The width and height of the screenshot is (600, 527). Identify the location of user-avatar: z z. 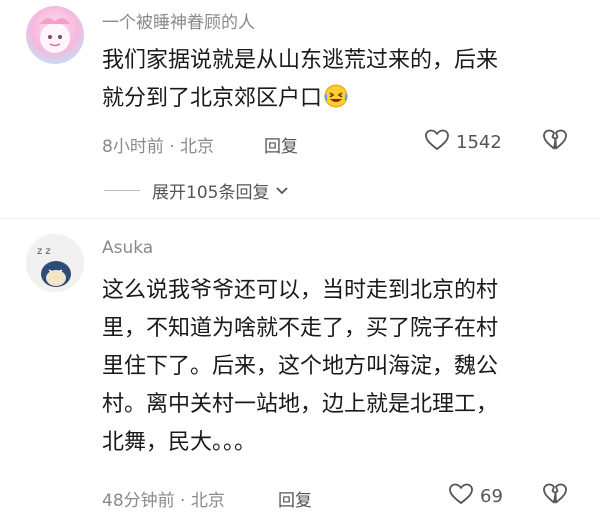
(55, 263).